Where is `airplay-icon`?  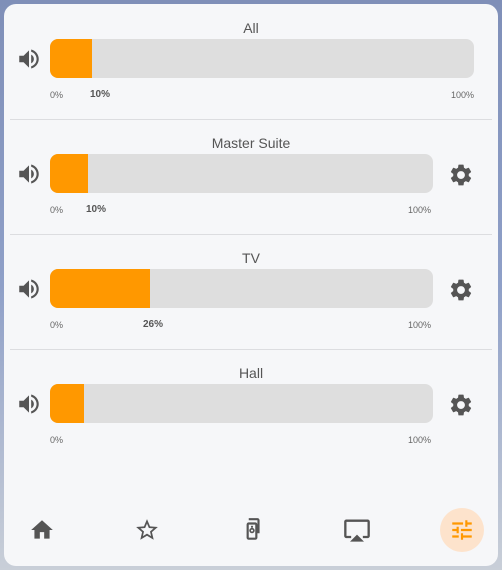 airplay-icon is located at coordinates (357, 530).